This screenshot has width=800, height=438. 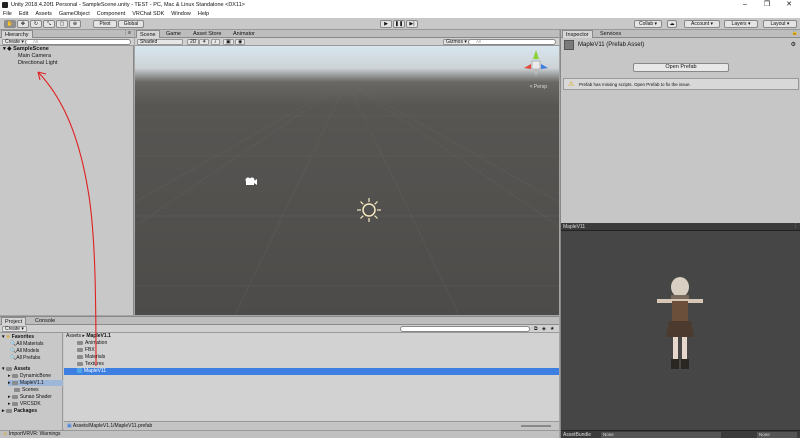 What do you see at coordinates (148, 34) in the screenshot?
I see `tab-scene: Scene` at bounding box center [148, 34].